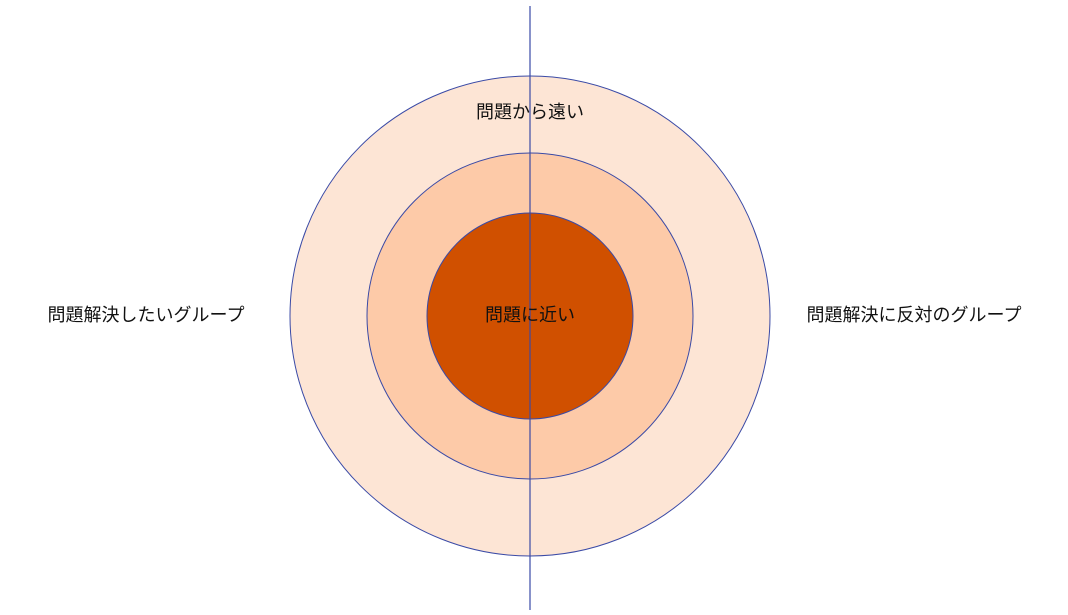 The image size is (1068, 615). What do you see at coordinates (530, 315) in the screenshot?
I see `label-close-to-problem: 問題に近い` at bounding box center [530, 315].